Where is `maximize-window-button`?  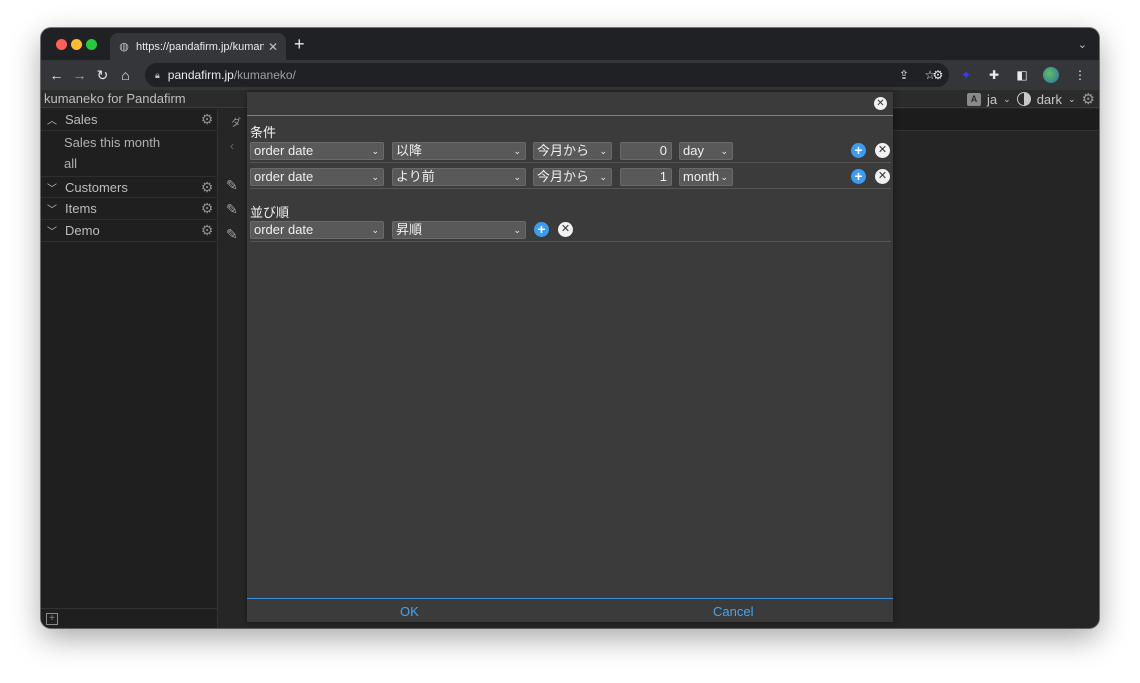 maximize-window-button is located at coordinates (91, 44).